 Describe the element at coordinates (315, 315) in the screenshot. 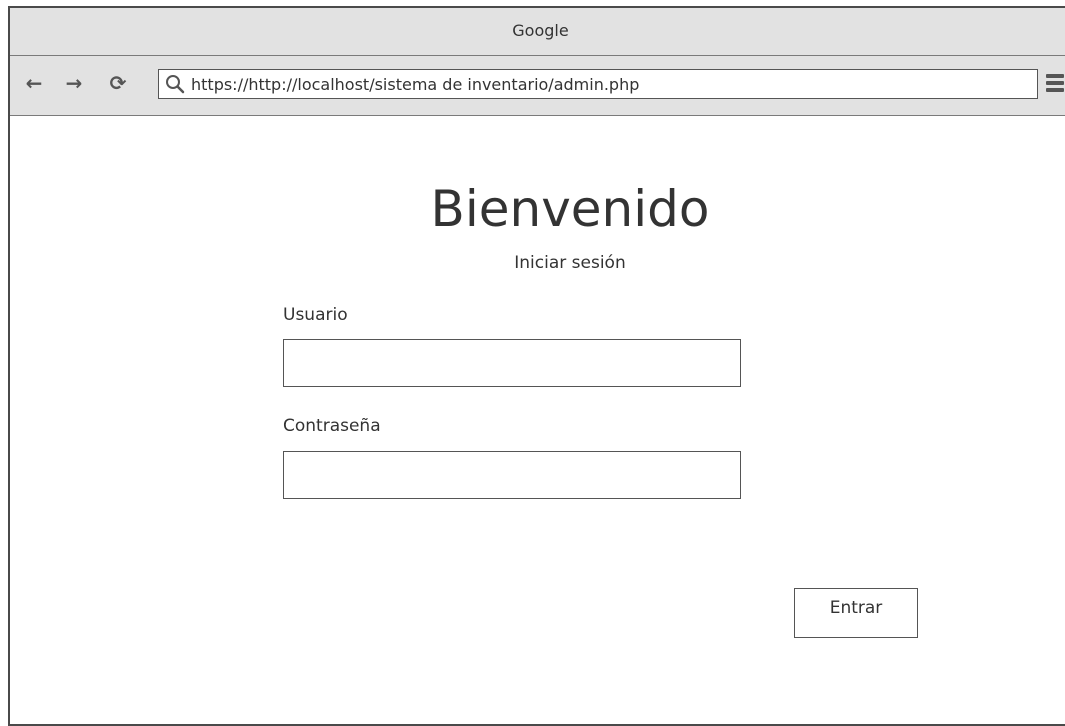

I see `username-label: Usuario` at that location.